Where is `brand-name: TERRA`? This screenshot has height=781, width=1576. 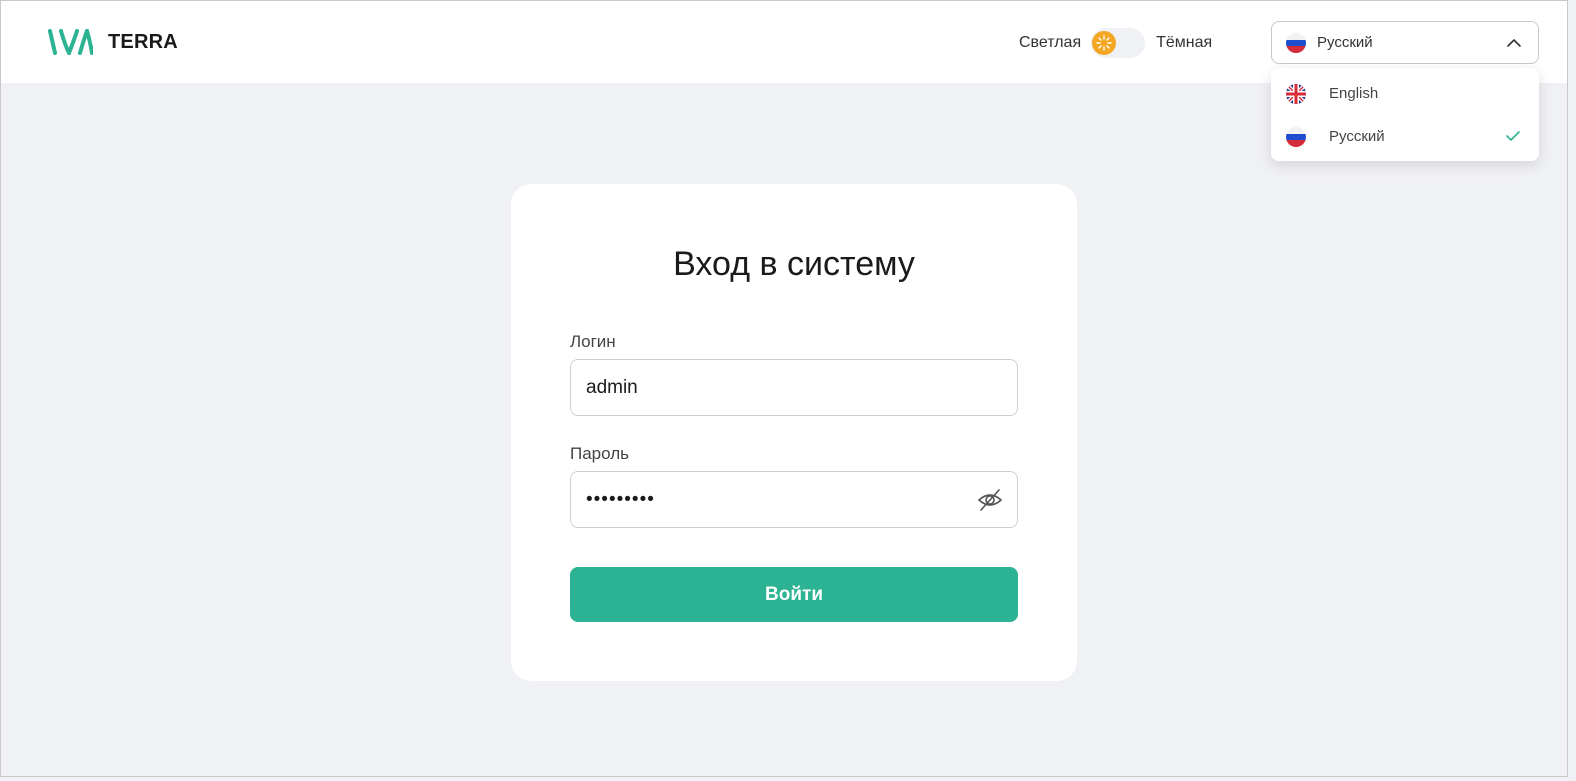 brand-name: TERRA is located at coordinates (143, 41).